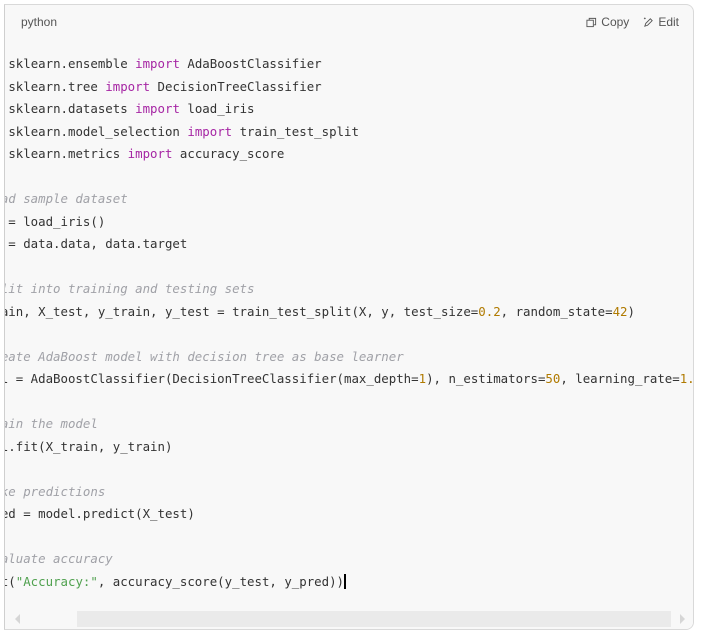 The width and height of the screenshot is (702, 636). Describe the element at coordinates (349, 23) in the screenshot. I see `code-block-header: python Copy Edit` at that location.